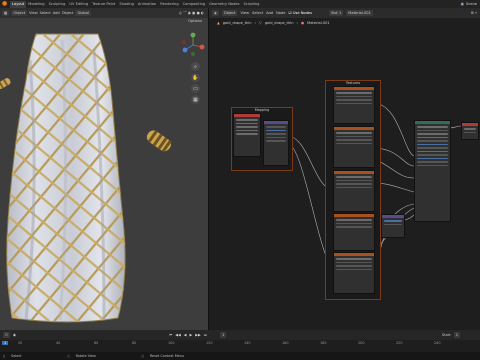 The image size is (480, 360). I want to click on tab-rendering: Rendering, so click(169, 4).